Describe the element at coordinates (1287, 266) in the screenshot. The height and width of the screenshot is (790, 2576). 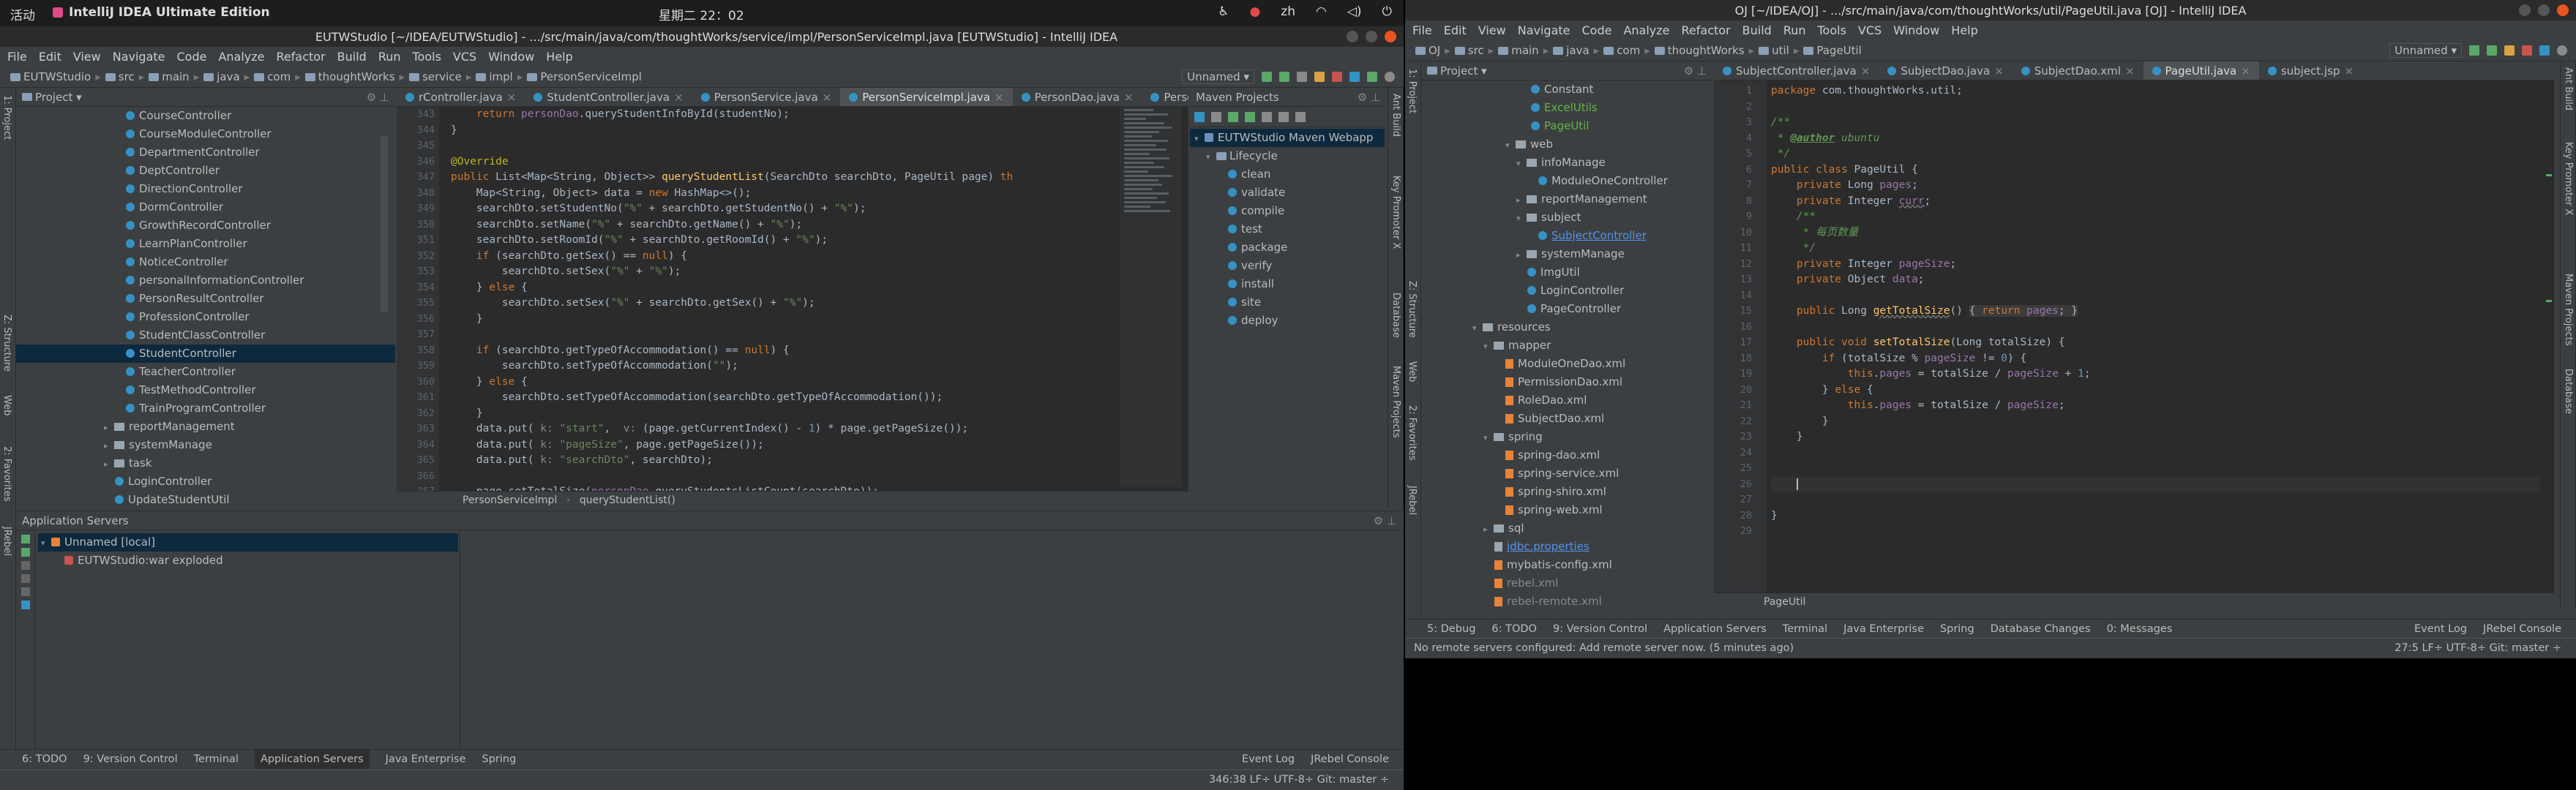
I see `maven-goal: verify` at that location.